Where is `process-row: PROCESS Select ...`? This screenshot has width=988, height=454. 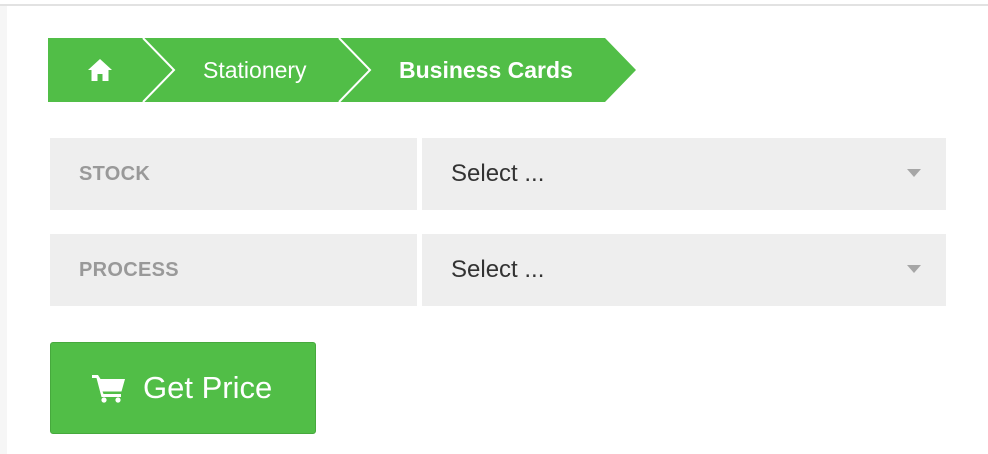 process-row: PROCESS Select ... is located at coordinates (498, 270).